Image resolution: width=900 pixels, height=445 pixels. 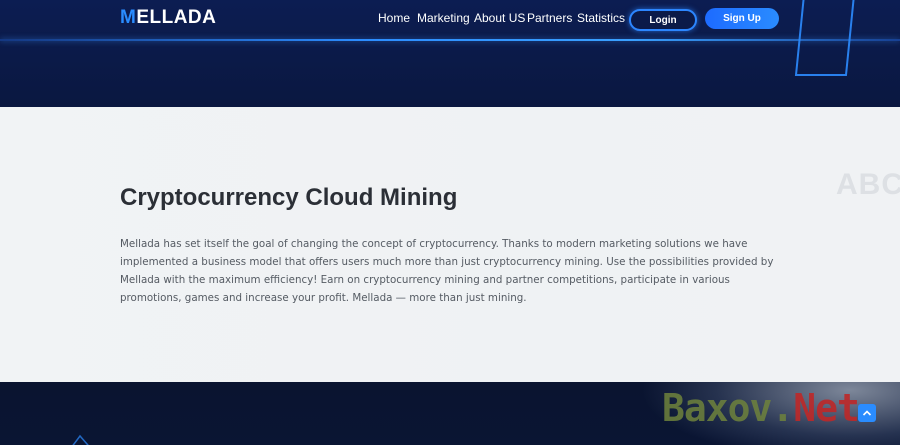 What do you see at coordinates (450, 413) in the screenshot?
I see `footer-band: Baxov.Net` at bounding box center [450, 413].